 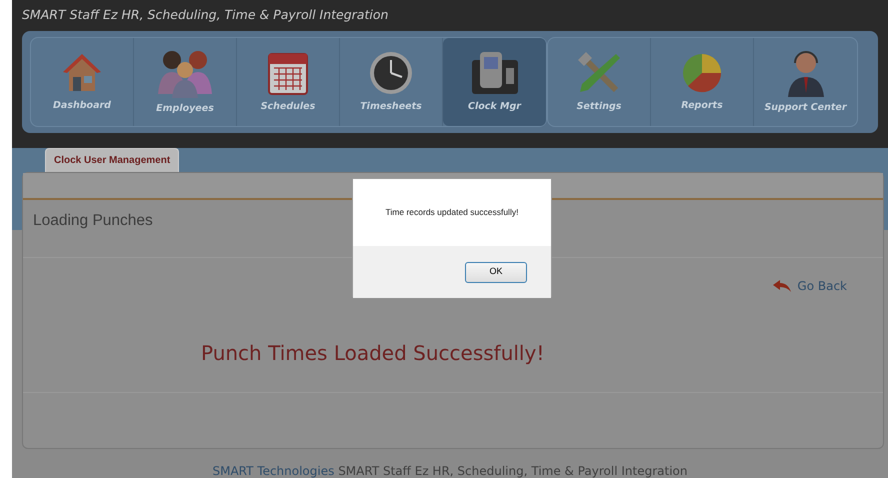 What do you see at coordinates (810, 285) in the screenshot?
I see `go-back-link: Go Back` at bounding box center [810, 285].